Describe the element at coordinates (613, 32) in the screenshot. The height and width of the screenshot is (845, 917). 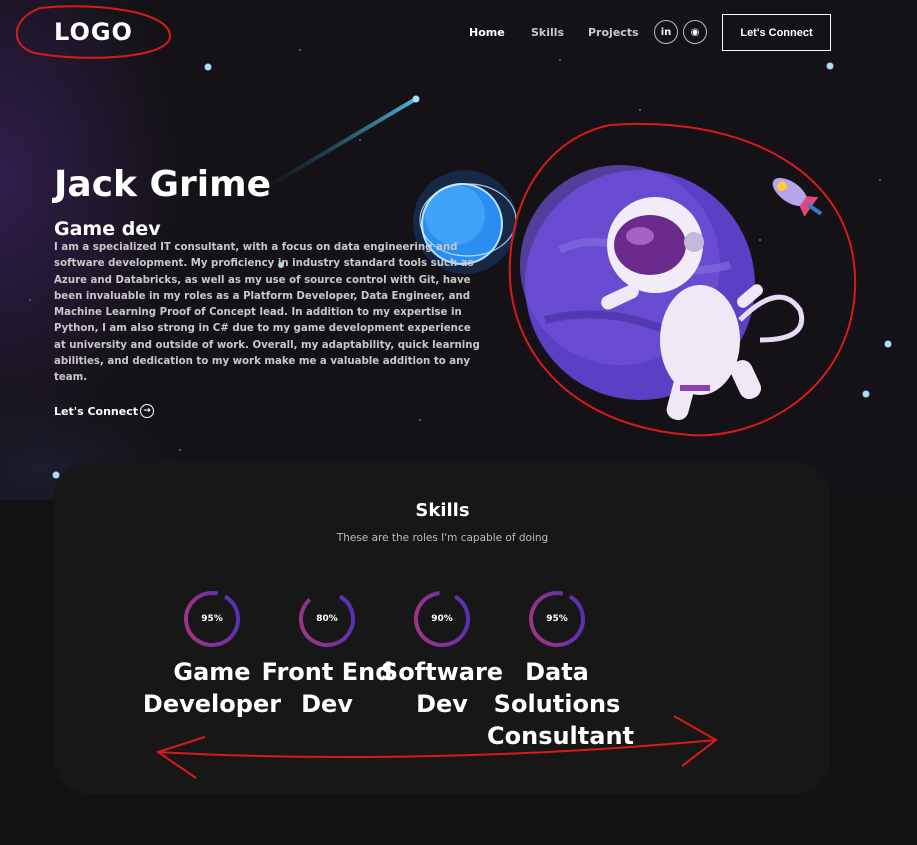
I see `nav-link-projects: Projects` at that location.